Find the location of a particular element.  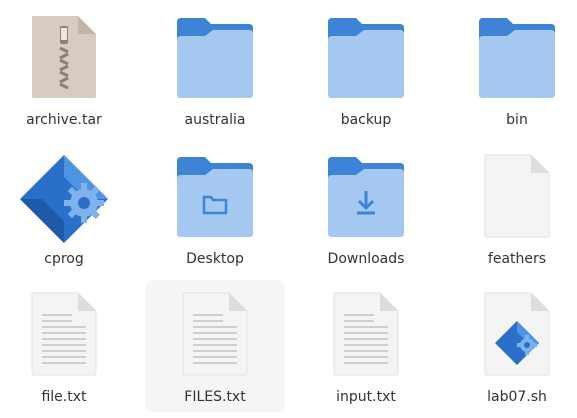

blank-file-icon is located at coordinates (512, 198).